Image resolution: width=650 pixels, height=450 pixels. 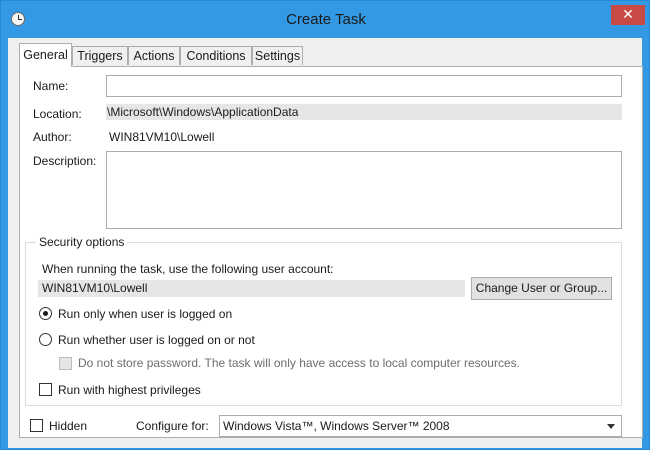 What do you see at coordinates (364, 190) in the screenshot?
I see `description-input` at bounding box center [364, 190].